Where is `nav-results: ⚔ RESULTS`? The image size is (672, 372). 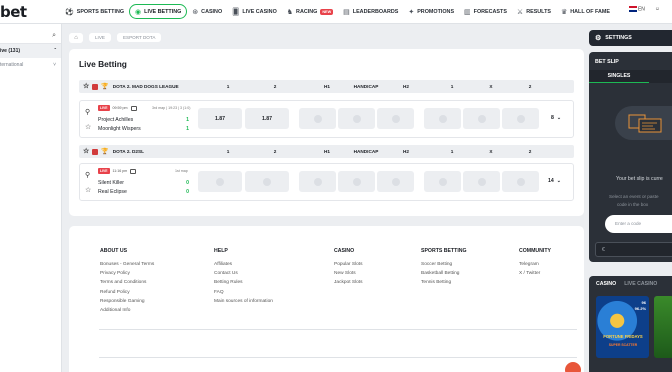
nav-results: ⚔ RESULTS is located at coordinates (534, 11).